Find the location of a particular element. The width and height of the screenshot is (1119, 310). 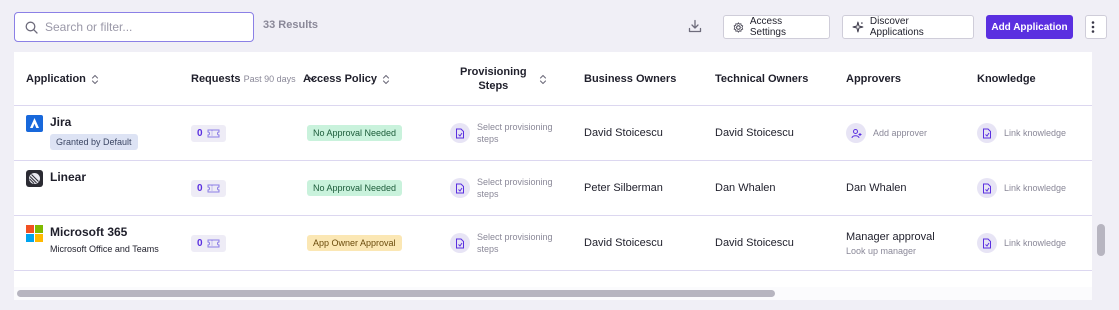

more-vertical-icon is located at coordinates (1093, 27).